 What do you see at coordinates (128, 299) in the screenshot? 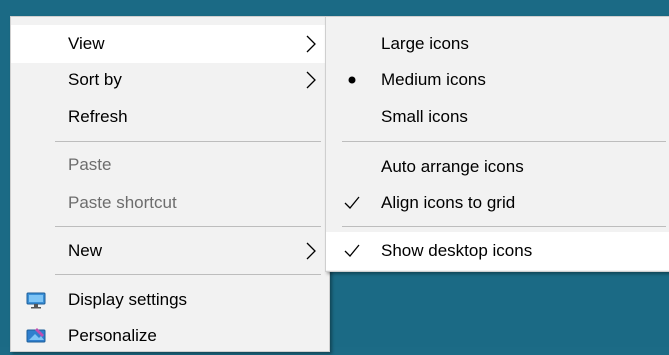
I see `menu-item-label: Display settings` at bounding box center [128, 299].